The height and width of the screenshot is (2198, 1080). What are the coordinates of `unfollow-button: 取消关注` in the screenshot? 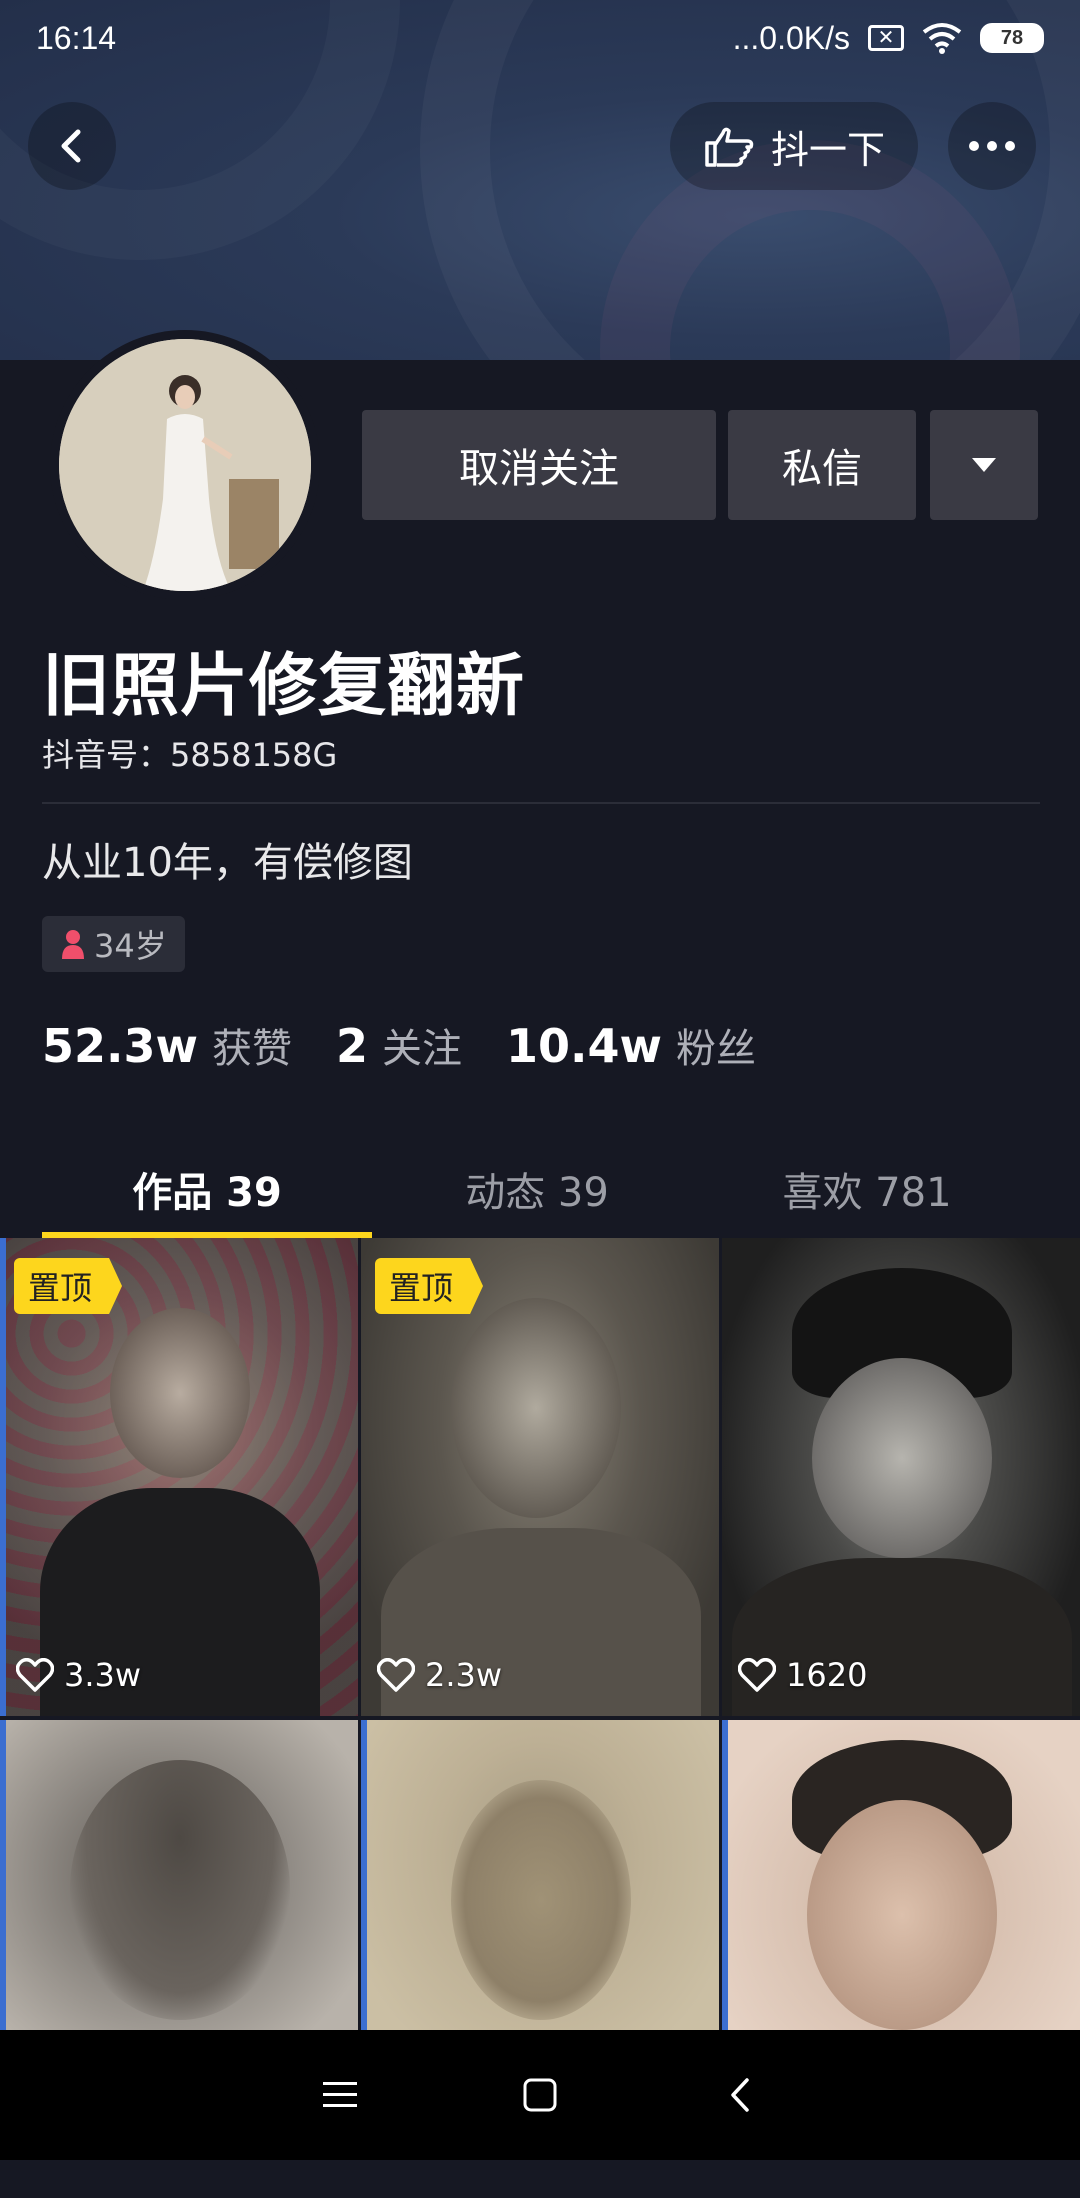 It's located at (539, 465).